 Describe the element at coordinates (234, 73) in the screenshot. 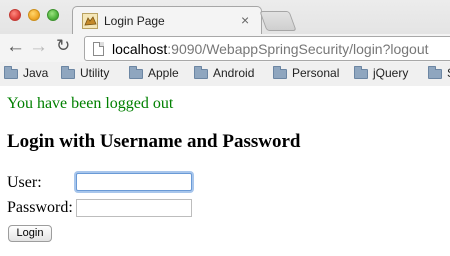

I see `bookmark-label: Android` at that location.